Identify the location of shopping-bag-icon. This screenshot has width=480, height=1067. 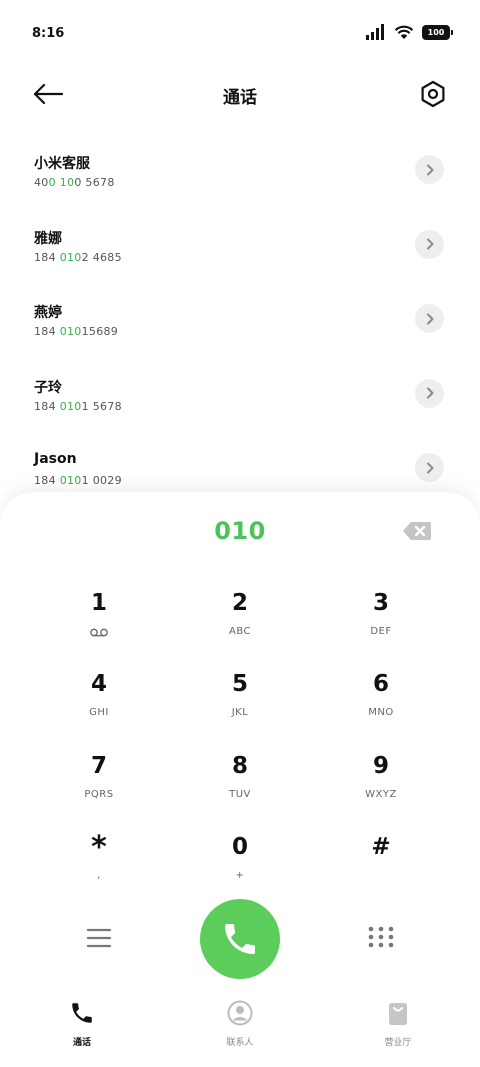
(398, 1014).